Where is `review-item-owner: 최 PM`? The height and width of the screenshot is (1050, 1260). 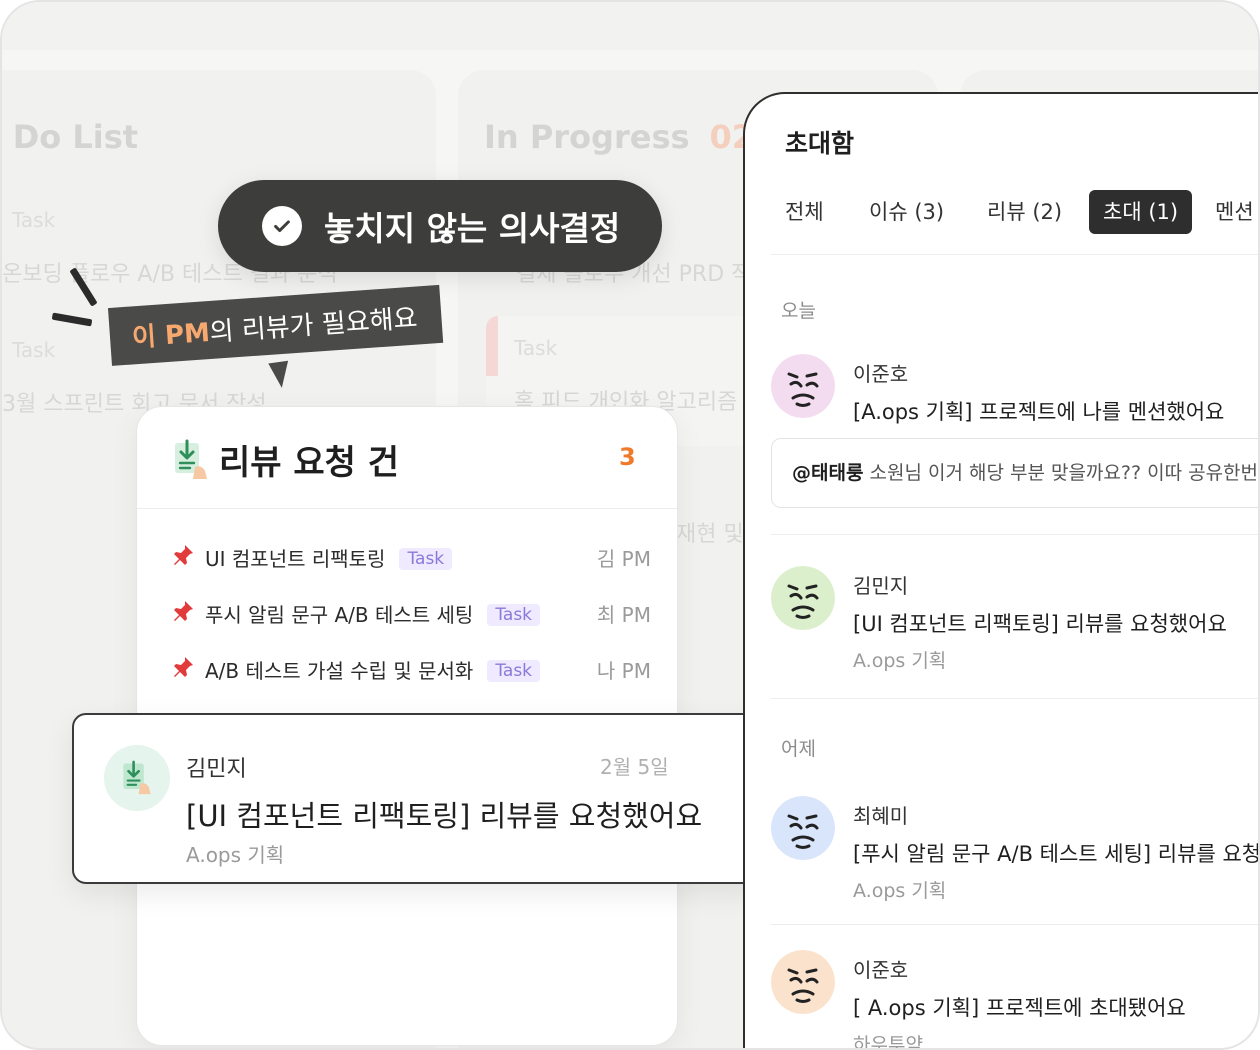 review-item-owner: 최 PM is located at coordinates (623, 615).